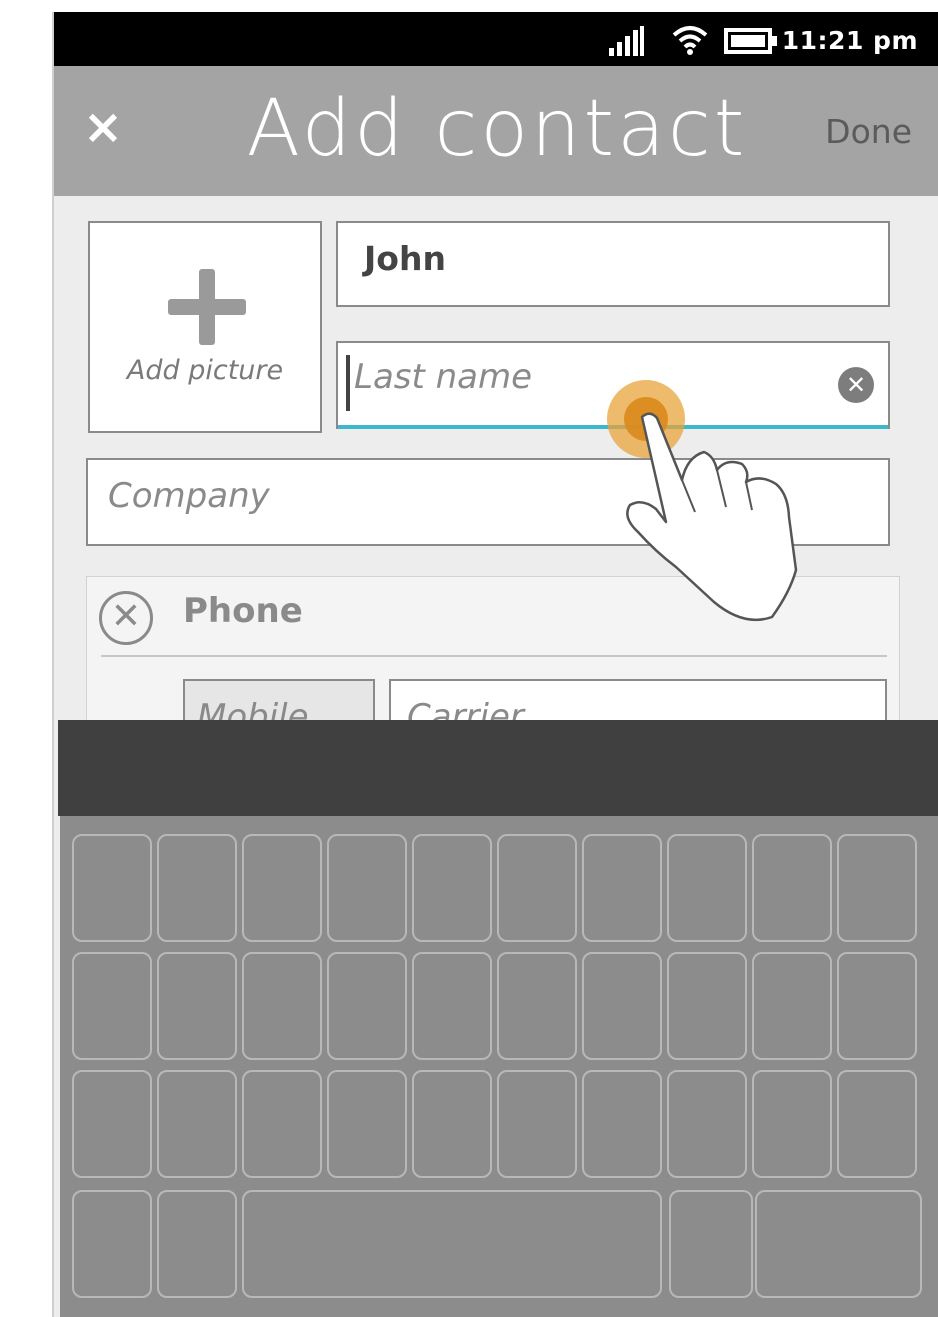  What do you see at coordinates (498, 768) in the screenshot?
I see `keyboard-suggestion-bar` at bounding box center [498, 768].